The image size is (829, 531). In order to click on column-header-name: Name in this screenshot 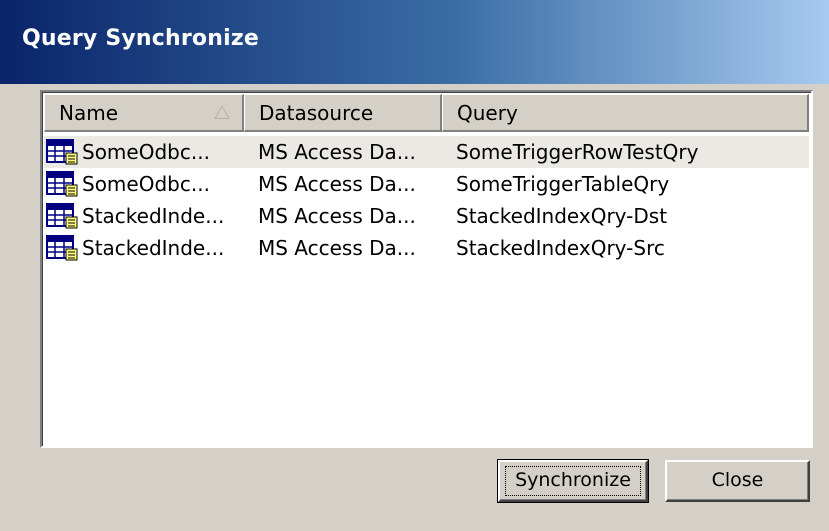, I will do `click(144, 113)`.